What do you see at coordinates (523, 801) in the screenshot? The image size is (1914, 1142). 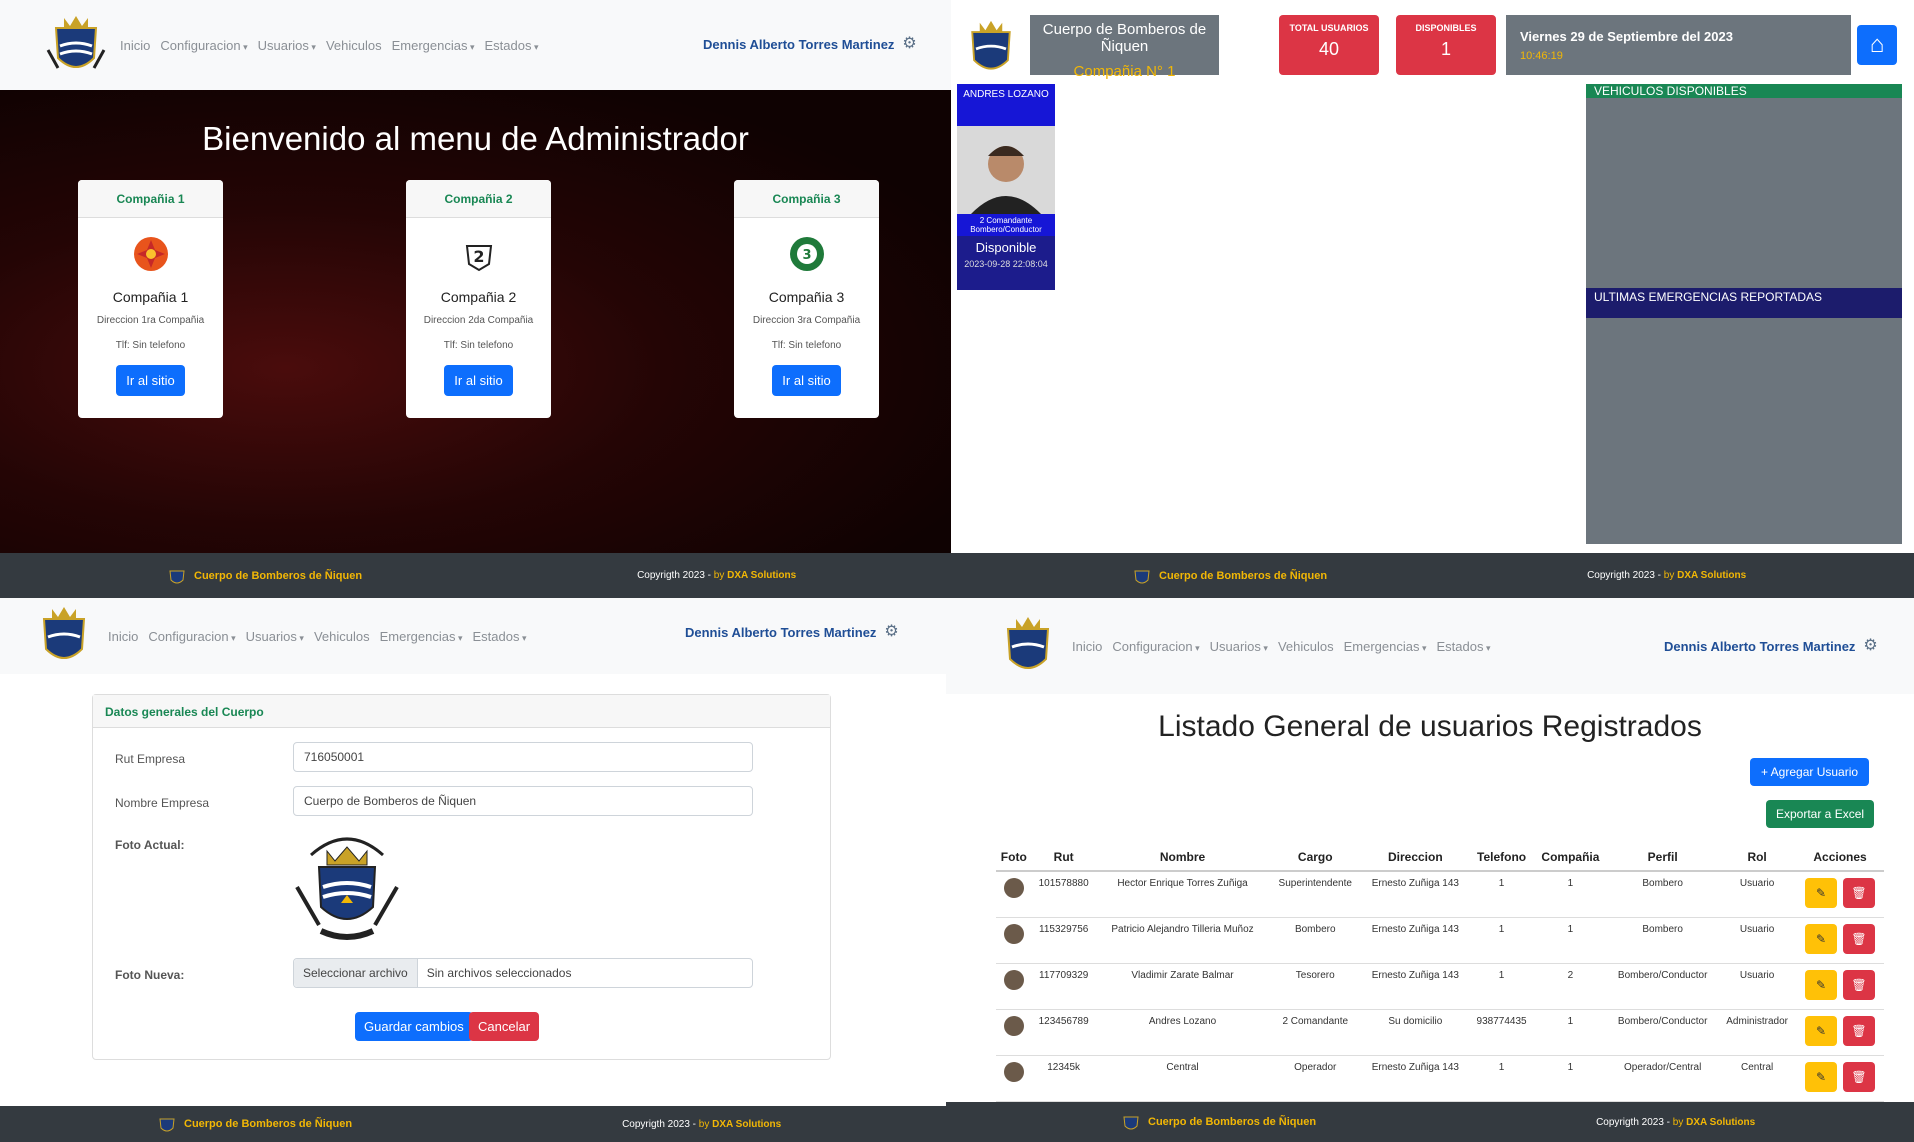 I see `company-name-input: Cuerpo de Bomberos de Ñiquen` at bounding box center [523, 801].